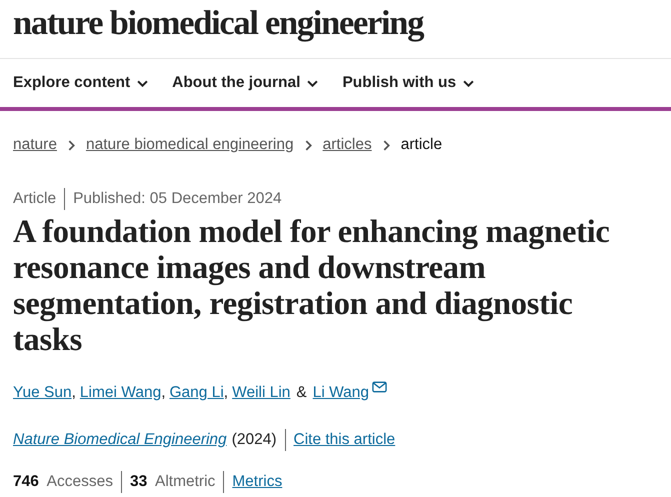  What do you see at coordinates (120, 440) in the screenshot?
I see `journal-link: Nature Biomedical Engineering` at bounding box center [120, 440].